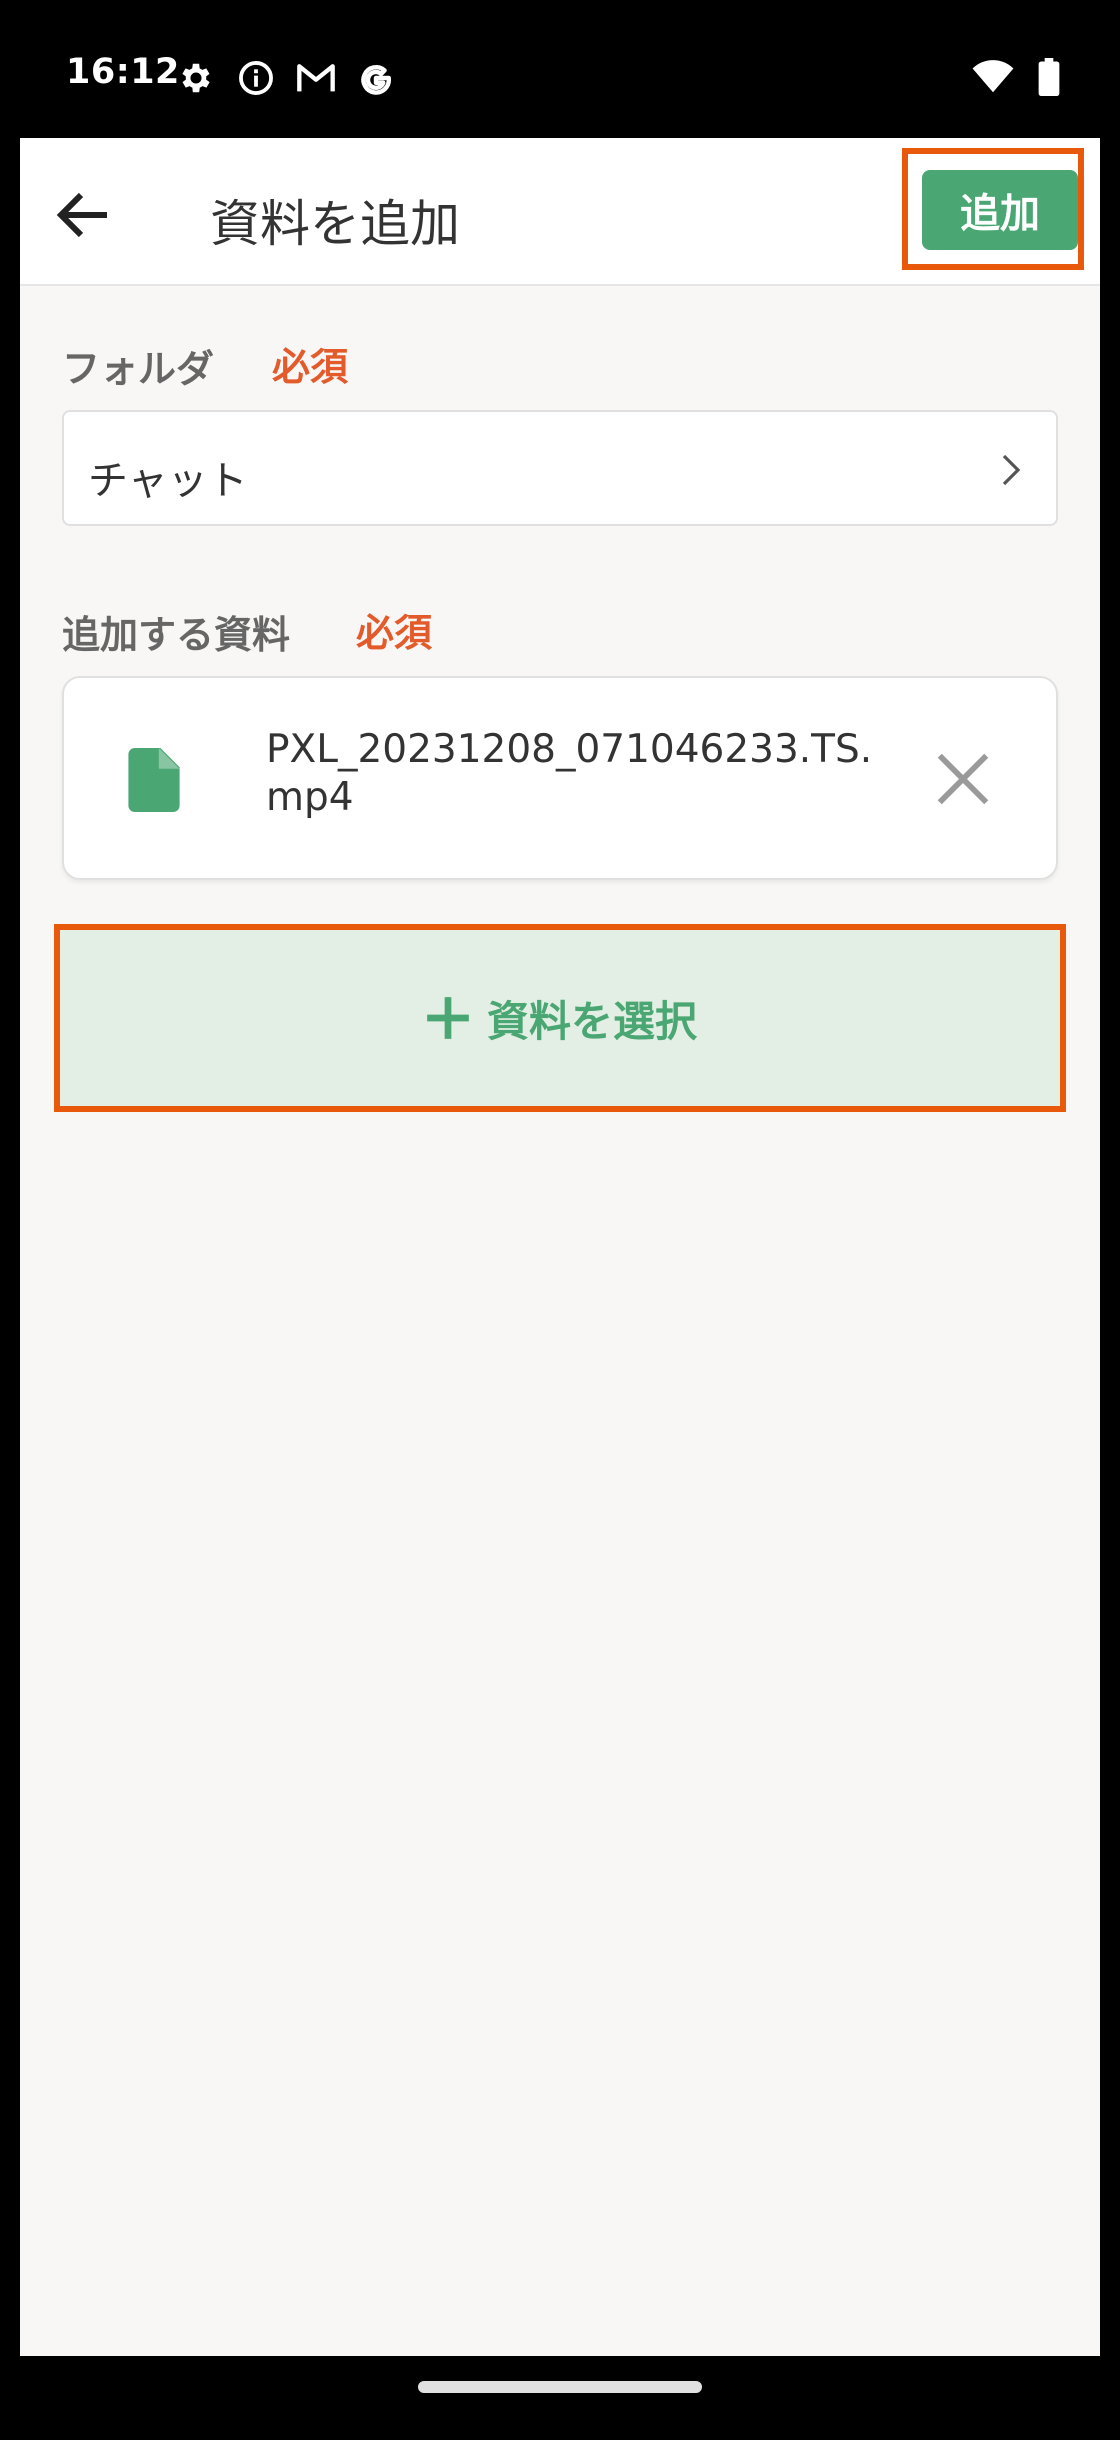 This screenshot has width=1120, height=2440. Describe the element at coordinates (560, 2387) in the screenshot. I see `gesture-nav-handle` at that location.